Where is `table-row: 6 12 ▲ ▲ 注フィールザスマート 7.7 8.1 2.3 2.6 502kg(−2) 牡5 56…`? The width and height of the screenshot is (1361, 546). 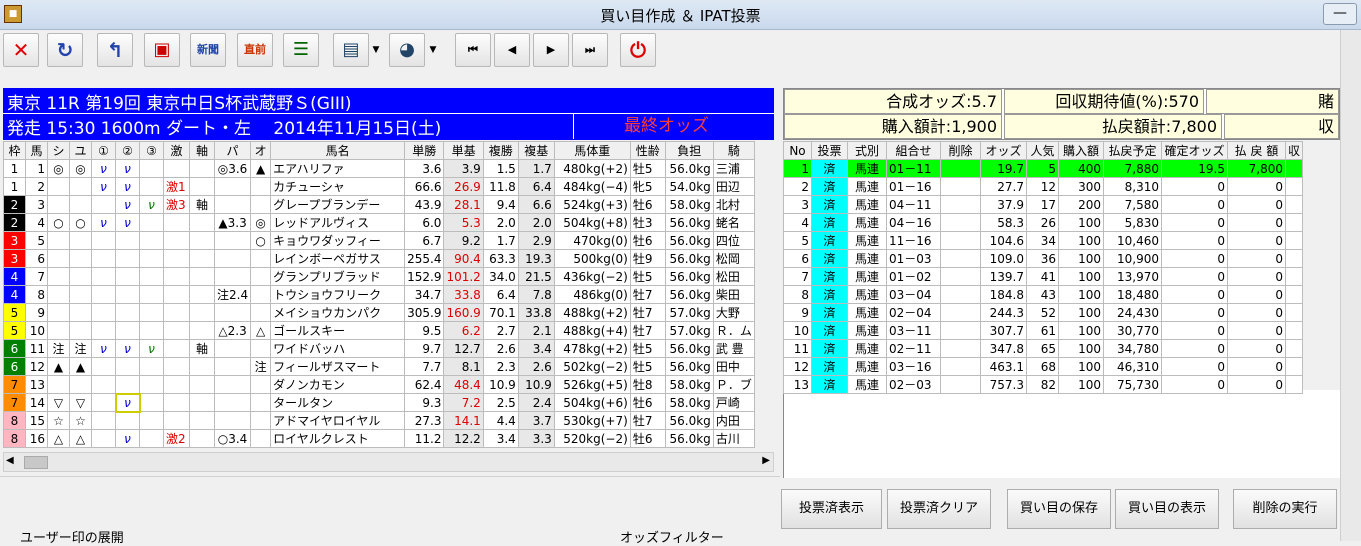 table-row: 6 12 ▲ ▲ 注フィールザスマート 7.7 8.1 2.3 2.6 502kg(−2) 牡5 56… is located at coordinates (379, 366).